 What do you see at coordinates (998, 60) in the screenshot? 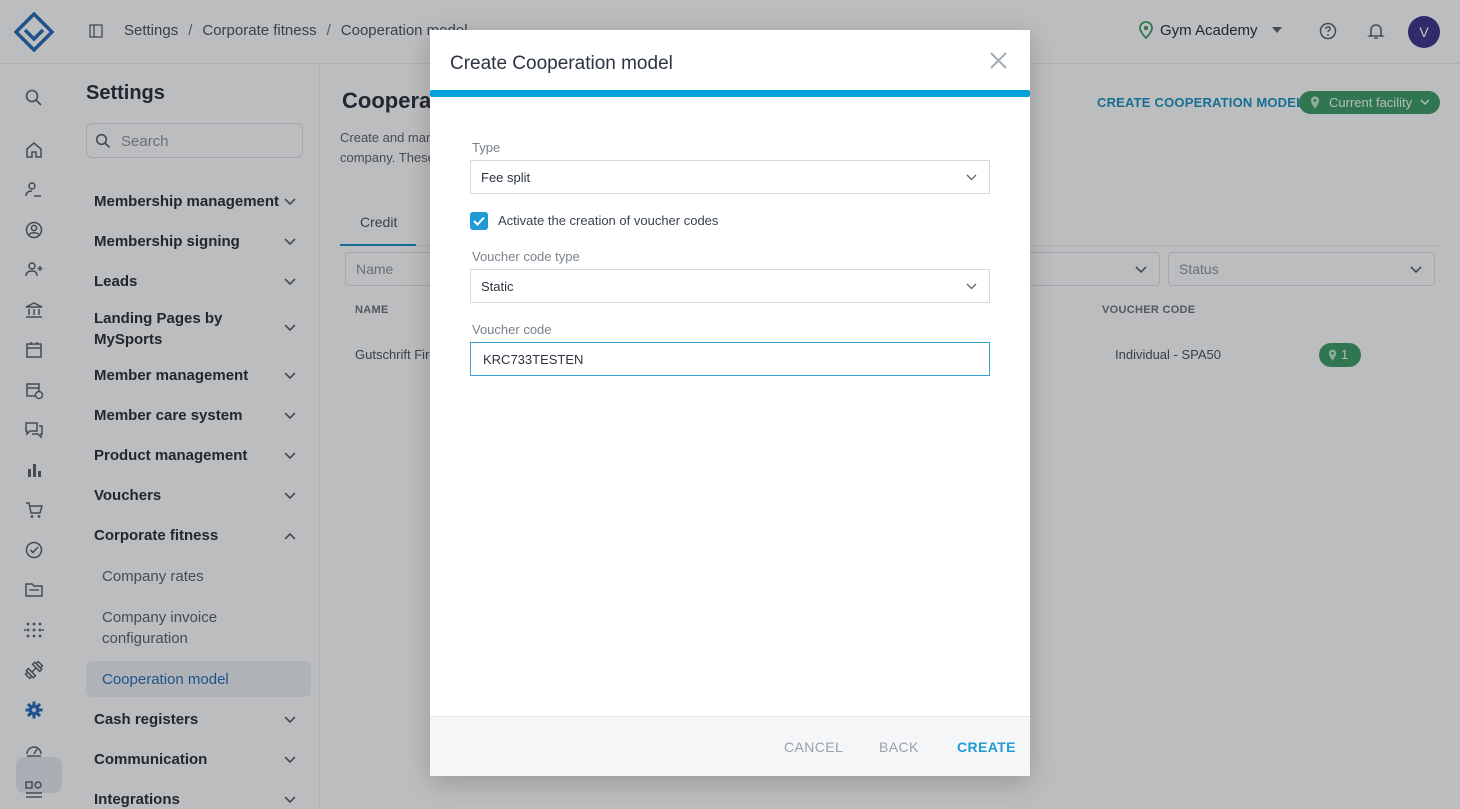
I see `close-icon` at bounding box center [998, 60].